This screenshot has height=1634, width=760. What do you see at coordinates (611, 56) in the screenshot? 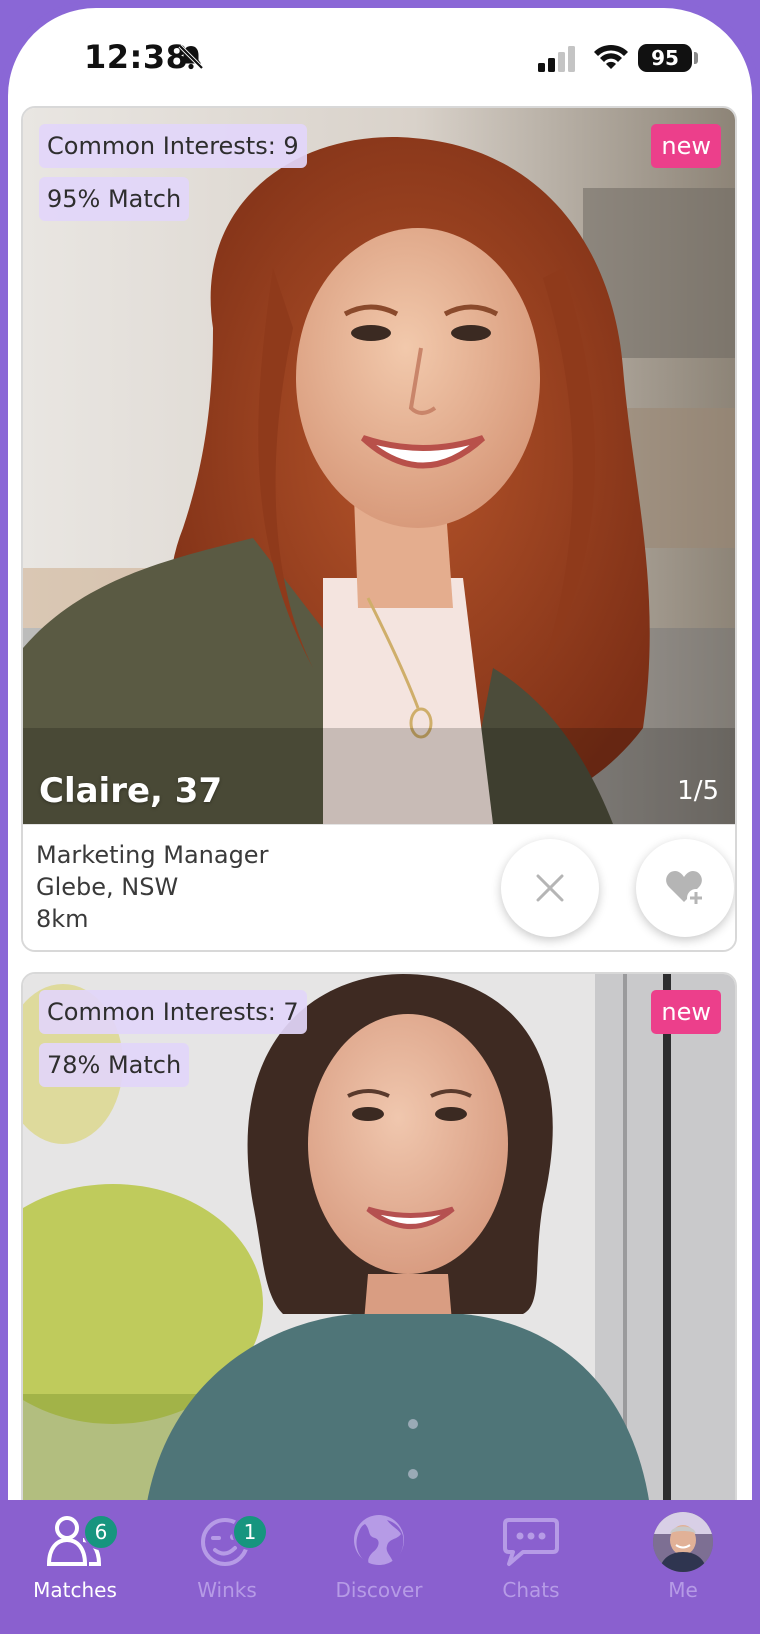
I see `wifi-icon` at bounding box center [611, 56].